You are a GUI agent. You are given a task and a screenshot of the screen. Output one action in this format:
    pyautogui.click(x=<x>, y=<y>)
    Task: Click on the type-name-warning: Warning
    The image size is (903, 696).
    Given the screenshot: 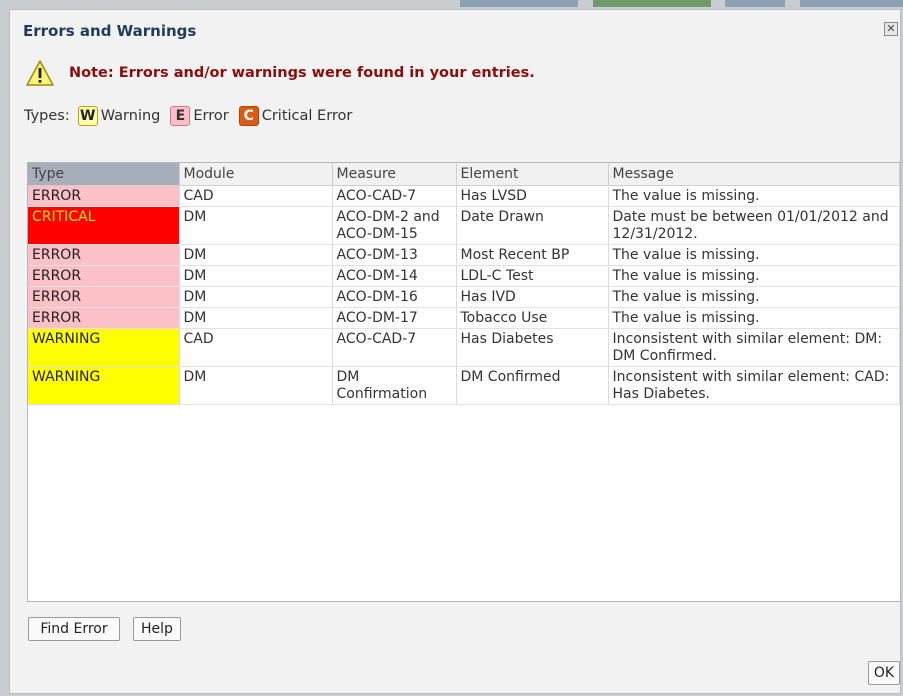 What is the action you would take?
    pyautogui.click(x=130, y=116)
    